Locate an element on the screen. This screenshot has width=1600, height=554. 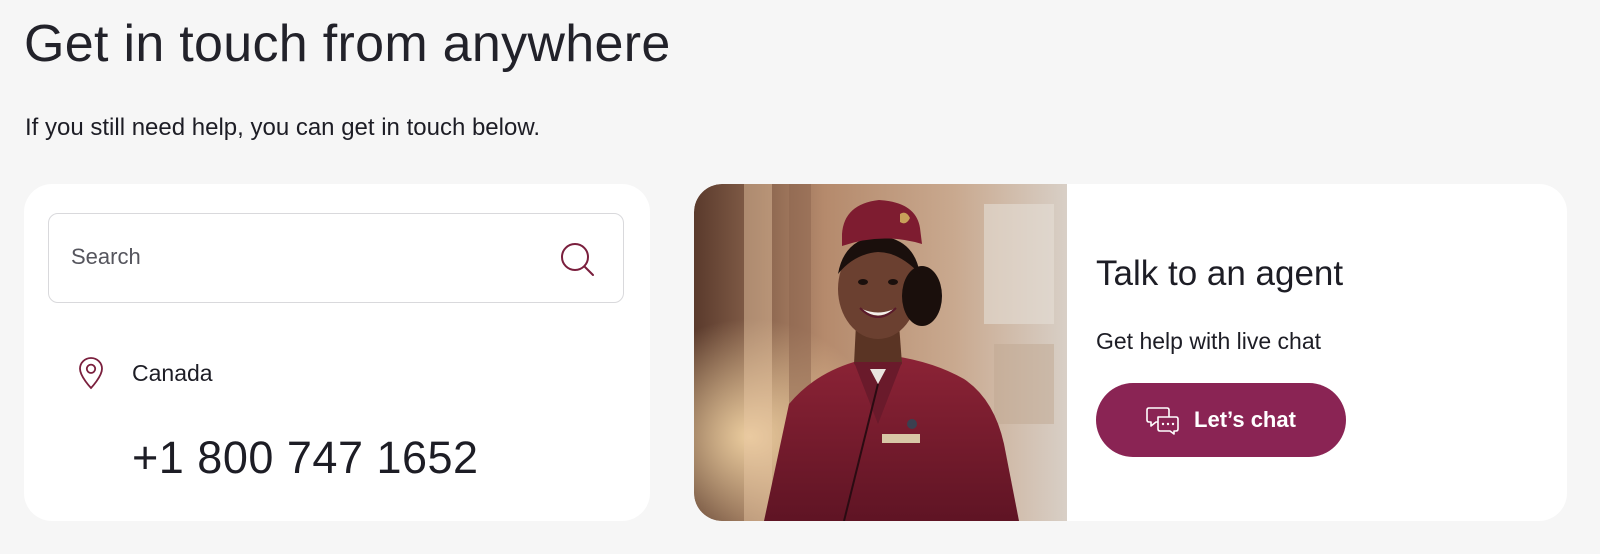
location-row: Canada is located at coordinates (145, 373).